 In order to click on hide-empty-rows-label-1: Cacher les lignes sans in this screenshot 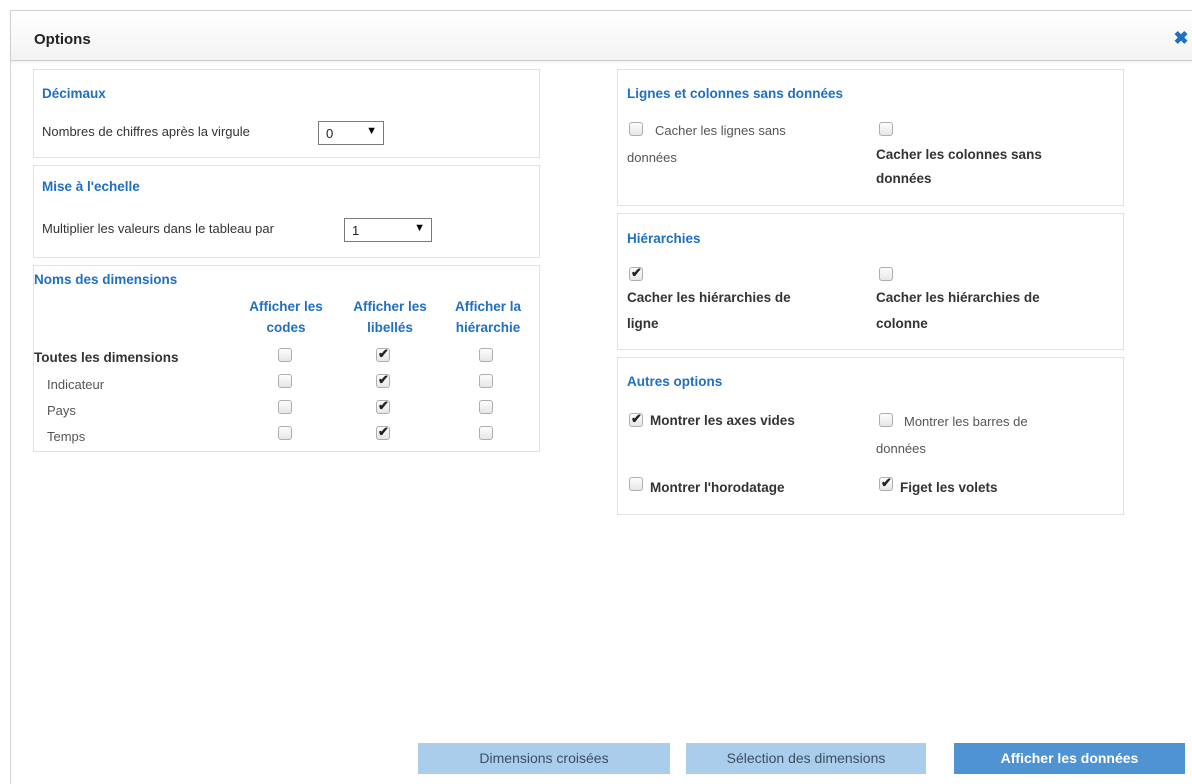, I will do `click(720, 130)`.